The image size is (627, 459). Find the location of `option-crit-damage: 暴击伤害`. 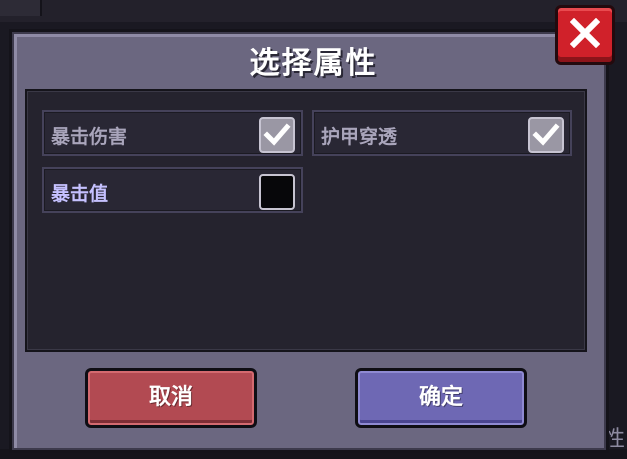

option-crit-damage: 暴击伤害 is located at coordinates (172, 133).